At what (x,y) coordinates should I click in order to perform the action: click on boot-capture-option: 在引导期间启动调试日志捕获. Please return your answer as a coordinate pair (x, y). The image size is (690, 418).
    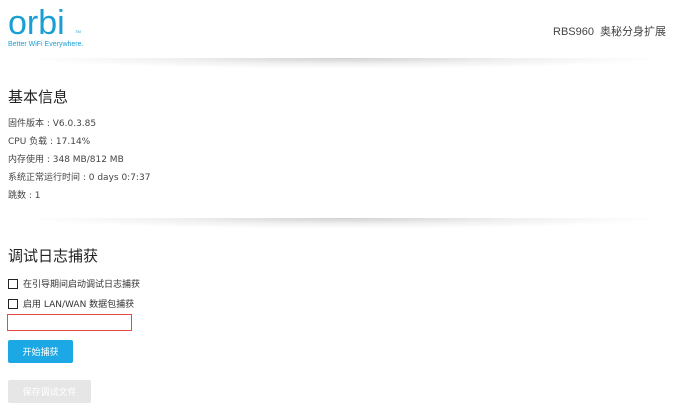
    Looking at the image, I should click on (74, 283).